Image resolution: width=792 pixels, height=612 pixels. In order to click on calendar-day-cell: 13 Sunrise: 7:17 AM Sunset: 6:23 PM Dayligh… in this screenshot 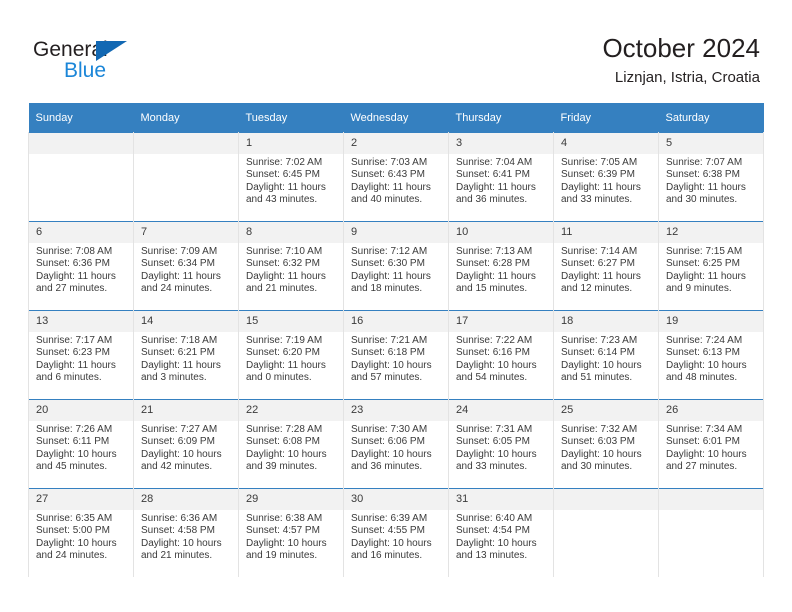, I will do `click(81, 355)`.